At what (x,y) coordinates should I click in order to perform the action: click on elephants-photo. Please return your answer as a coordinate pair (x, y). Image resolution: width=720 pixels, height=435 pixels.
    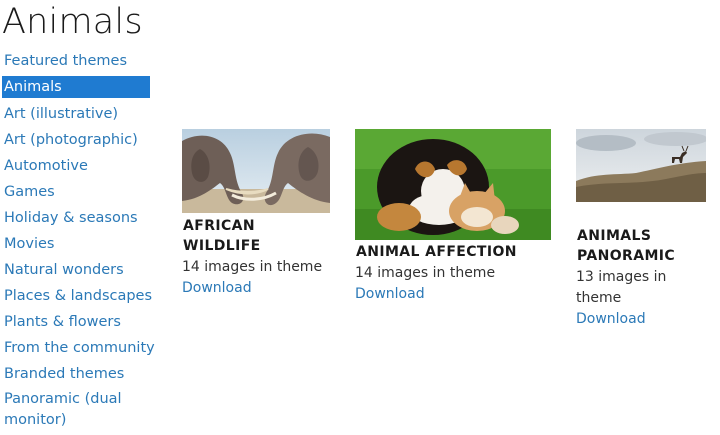
    Looking at the image, I should click on (256, 171).